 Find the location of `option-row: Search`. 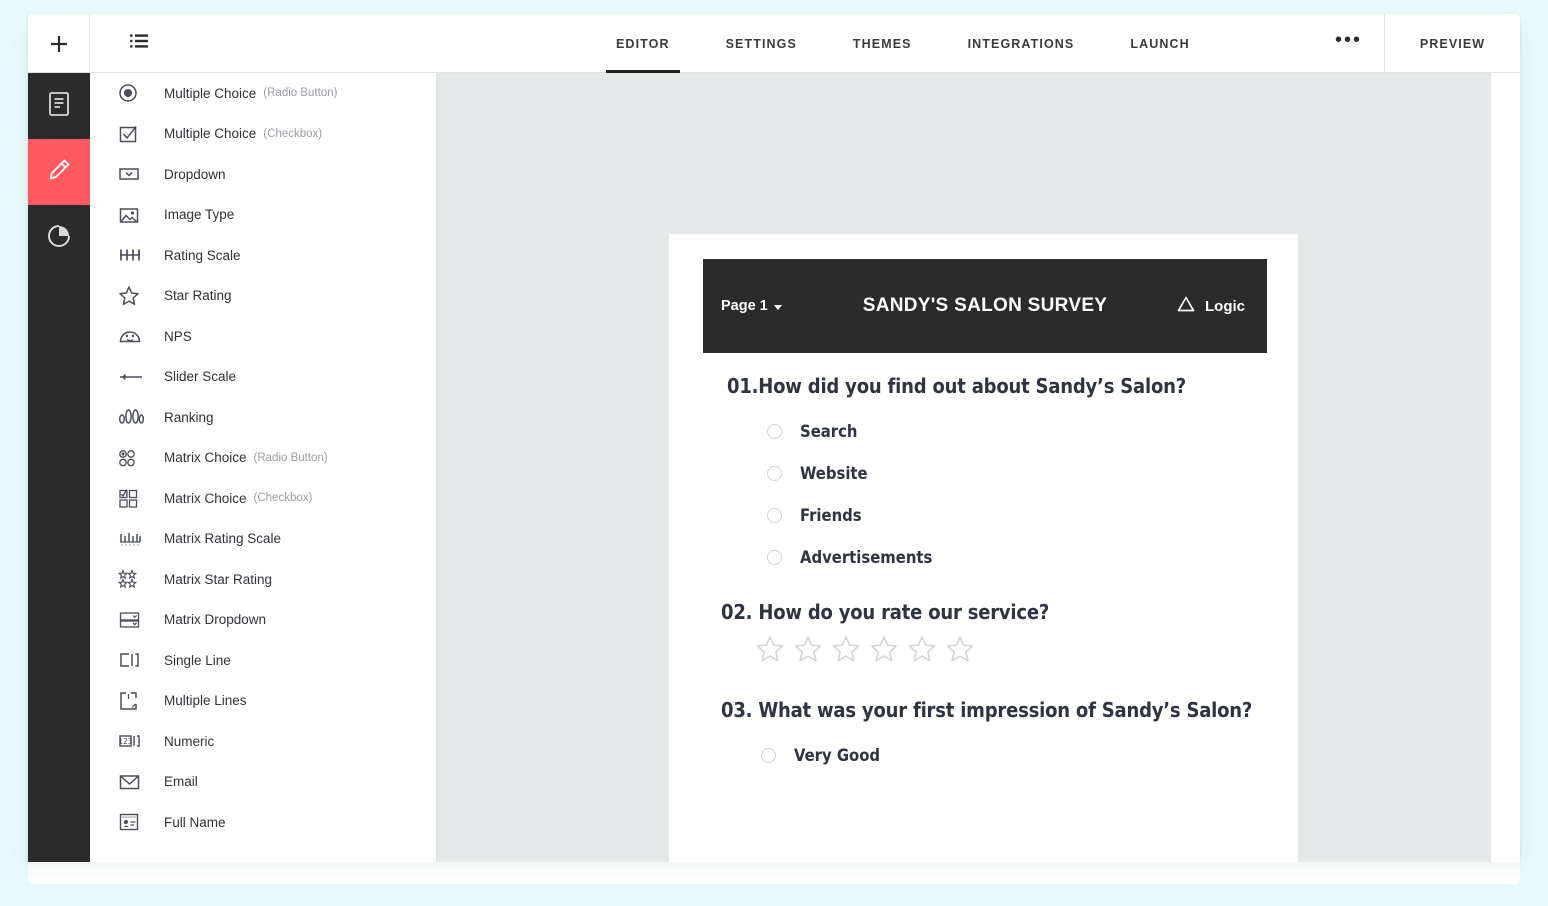

option-row: Search is located at coordinates (1012, 431).